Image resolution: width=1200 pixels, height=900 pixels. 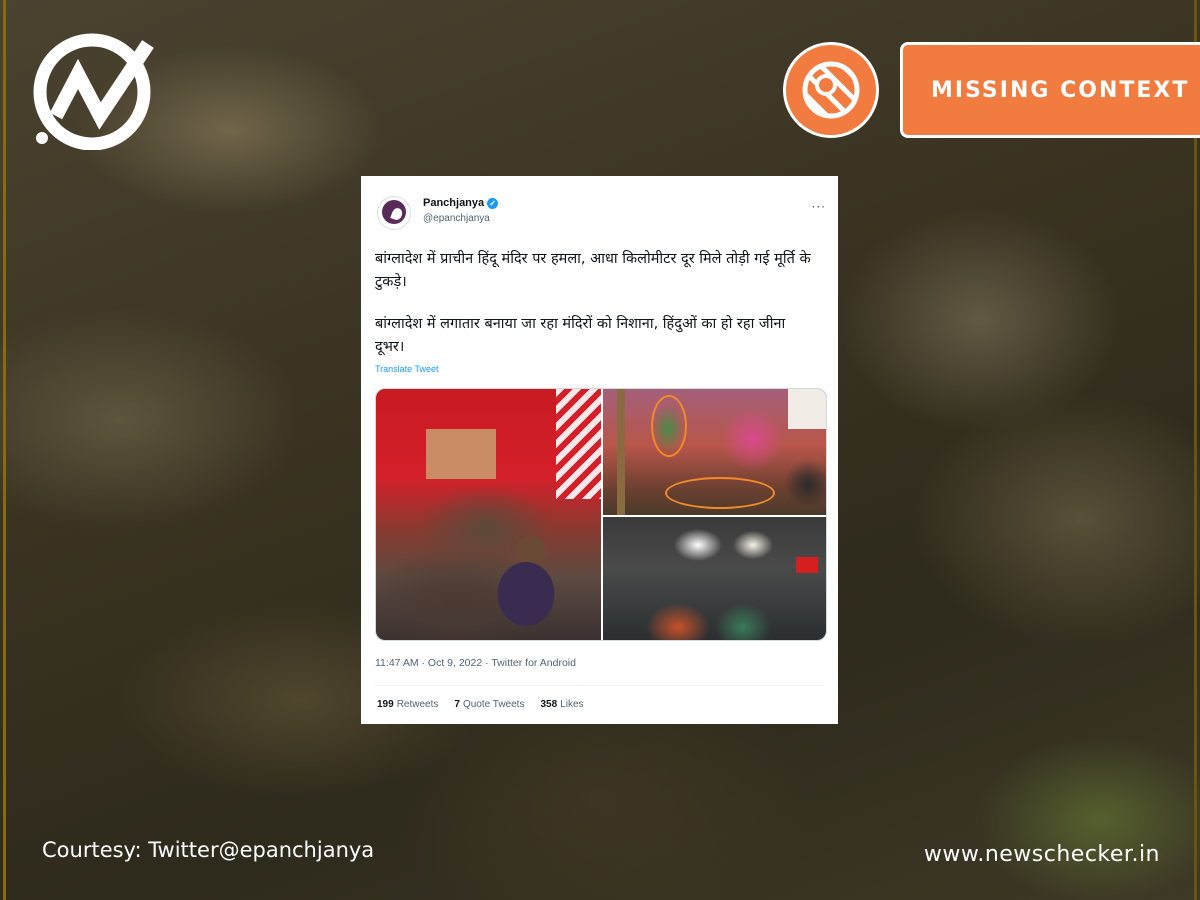 I want to click on retweets-stat: 199 Retweets, so click(x=407, y=704).